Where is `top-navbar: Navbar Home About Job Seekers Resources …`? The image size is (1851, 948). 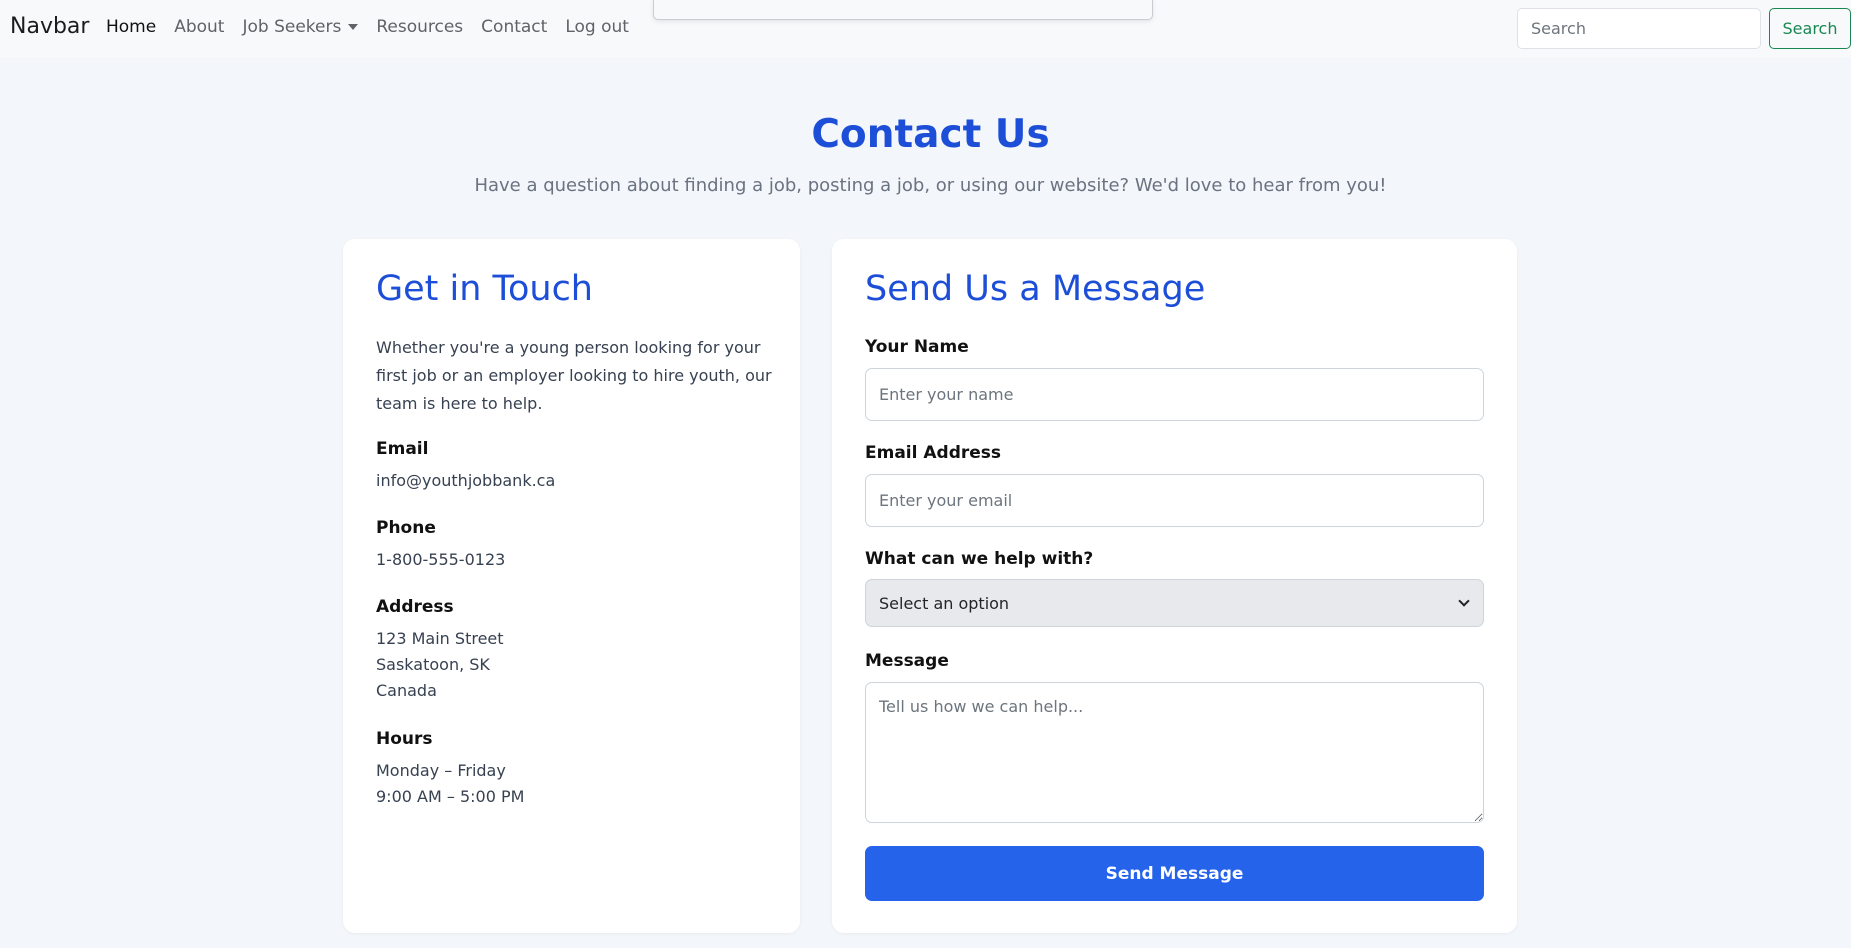
top-navbar: Navbar Home About Job Seekers Resources … is located at coordinates (925, 29).